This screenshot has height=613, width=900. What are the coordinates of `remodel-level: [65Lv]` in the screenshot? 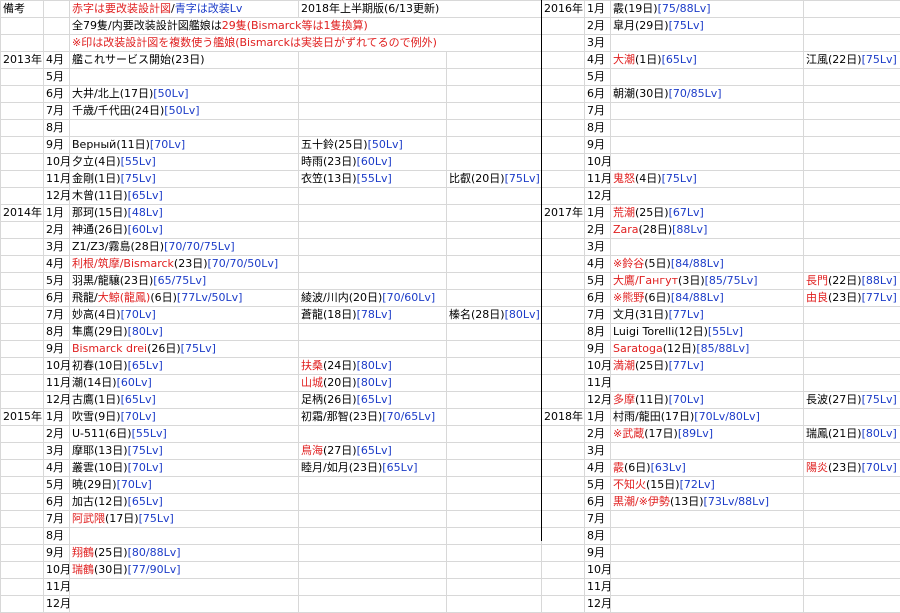 It's located at (145, 195).